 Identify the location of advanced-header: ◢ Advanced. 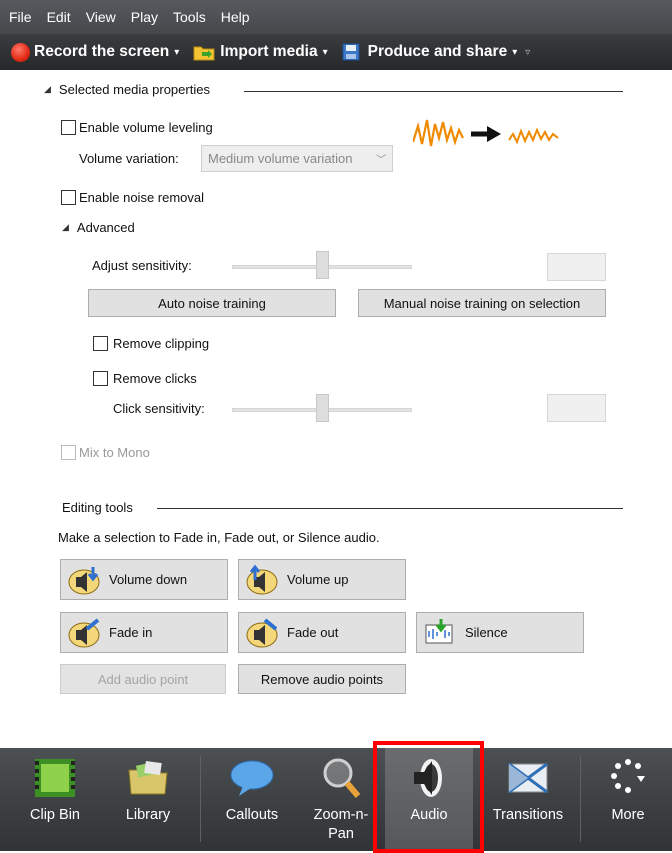
(98, 227).